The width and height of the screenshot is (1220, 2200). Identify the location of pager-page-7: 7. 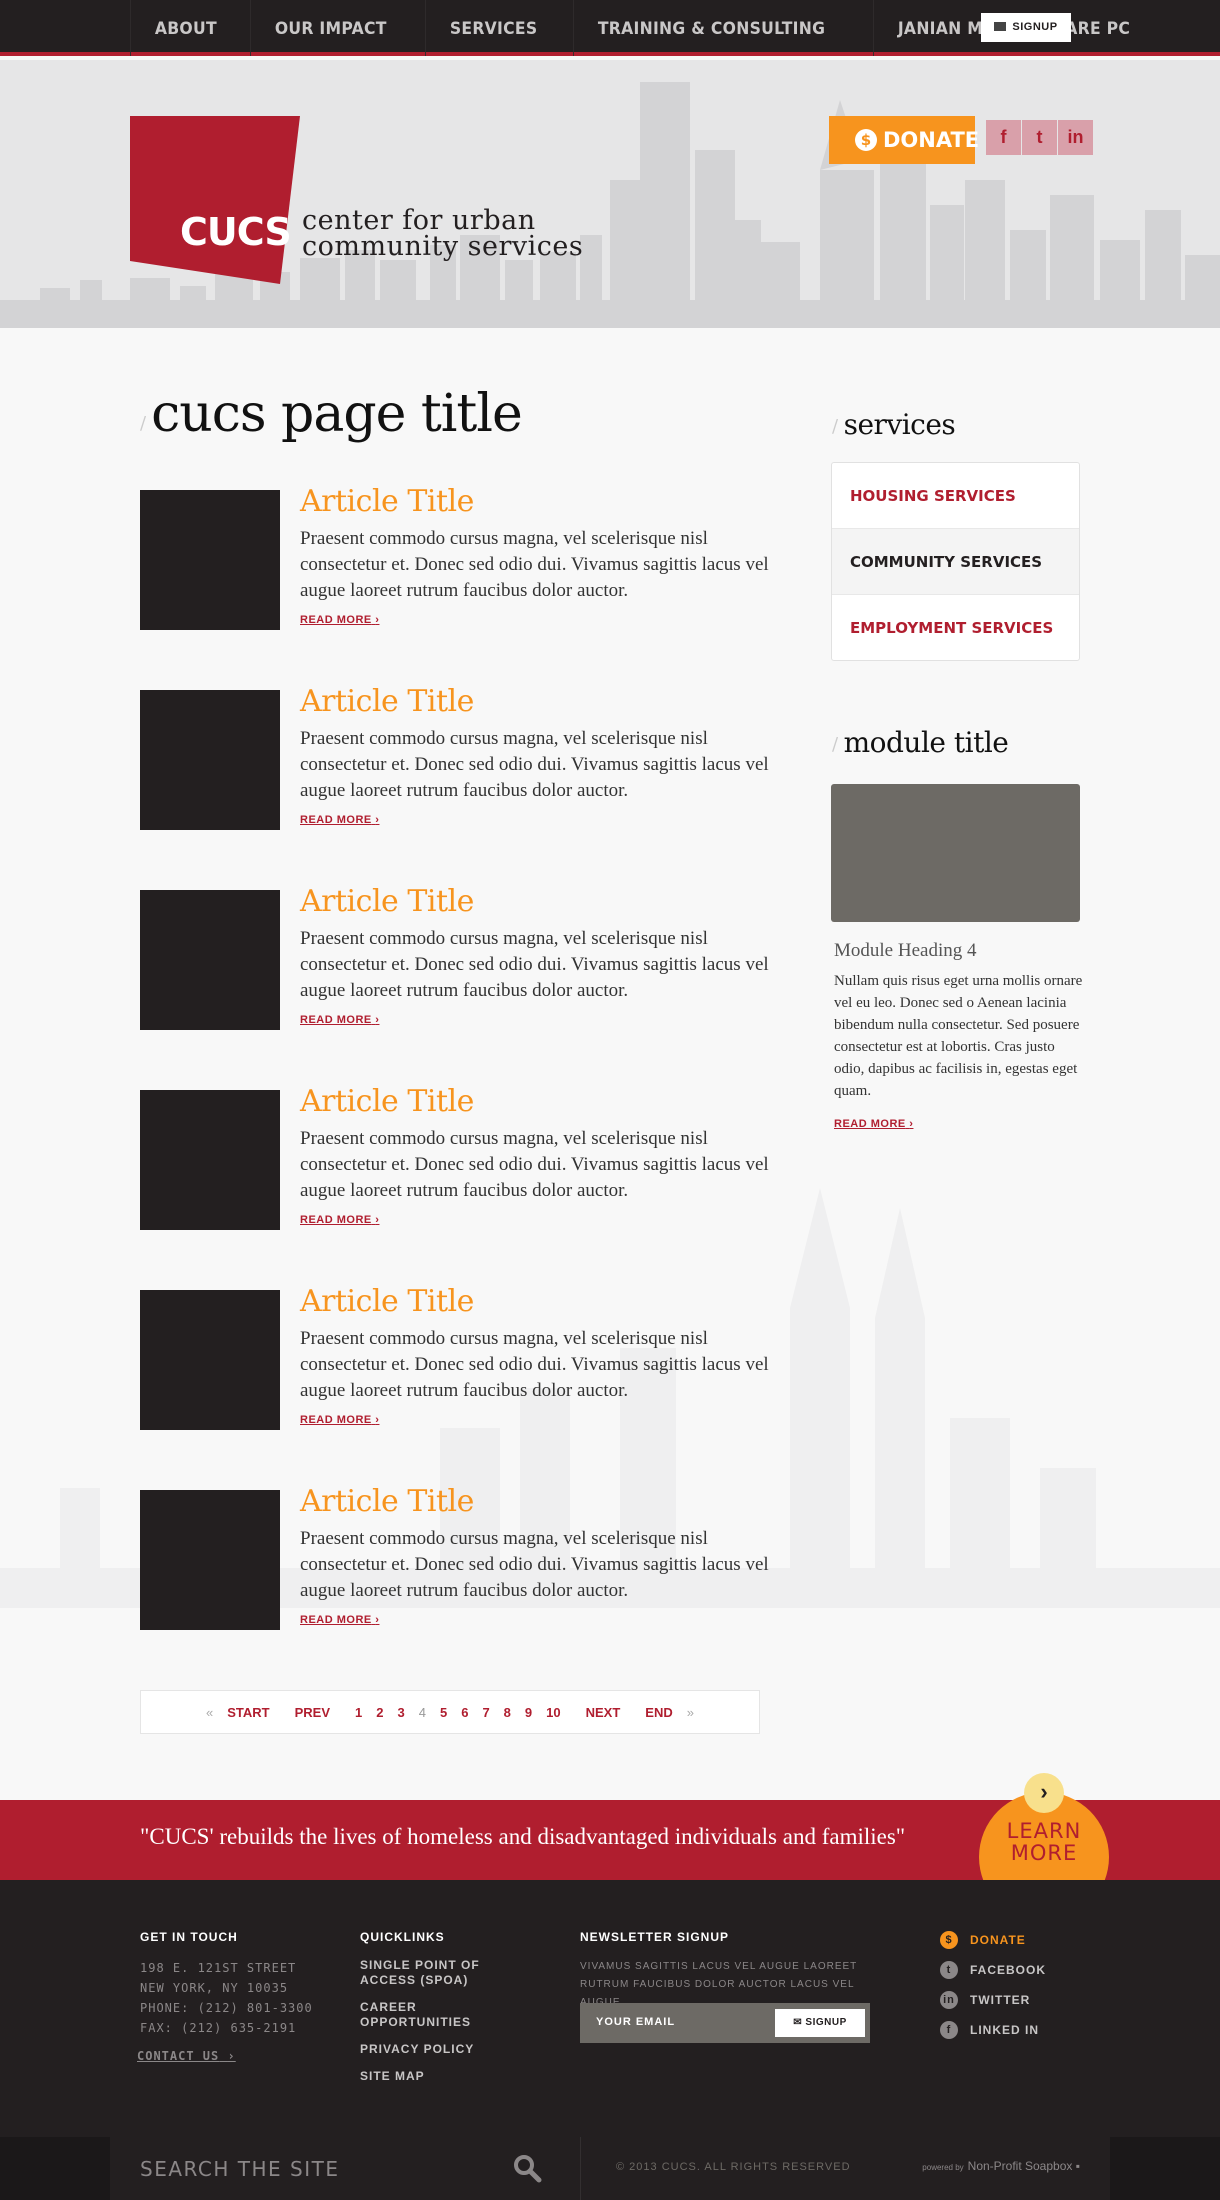
(485, 1712).